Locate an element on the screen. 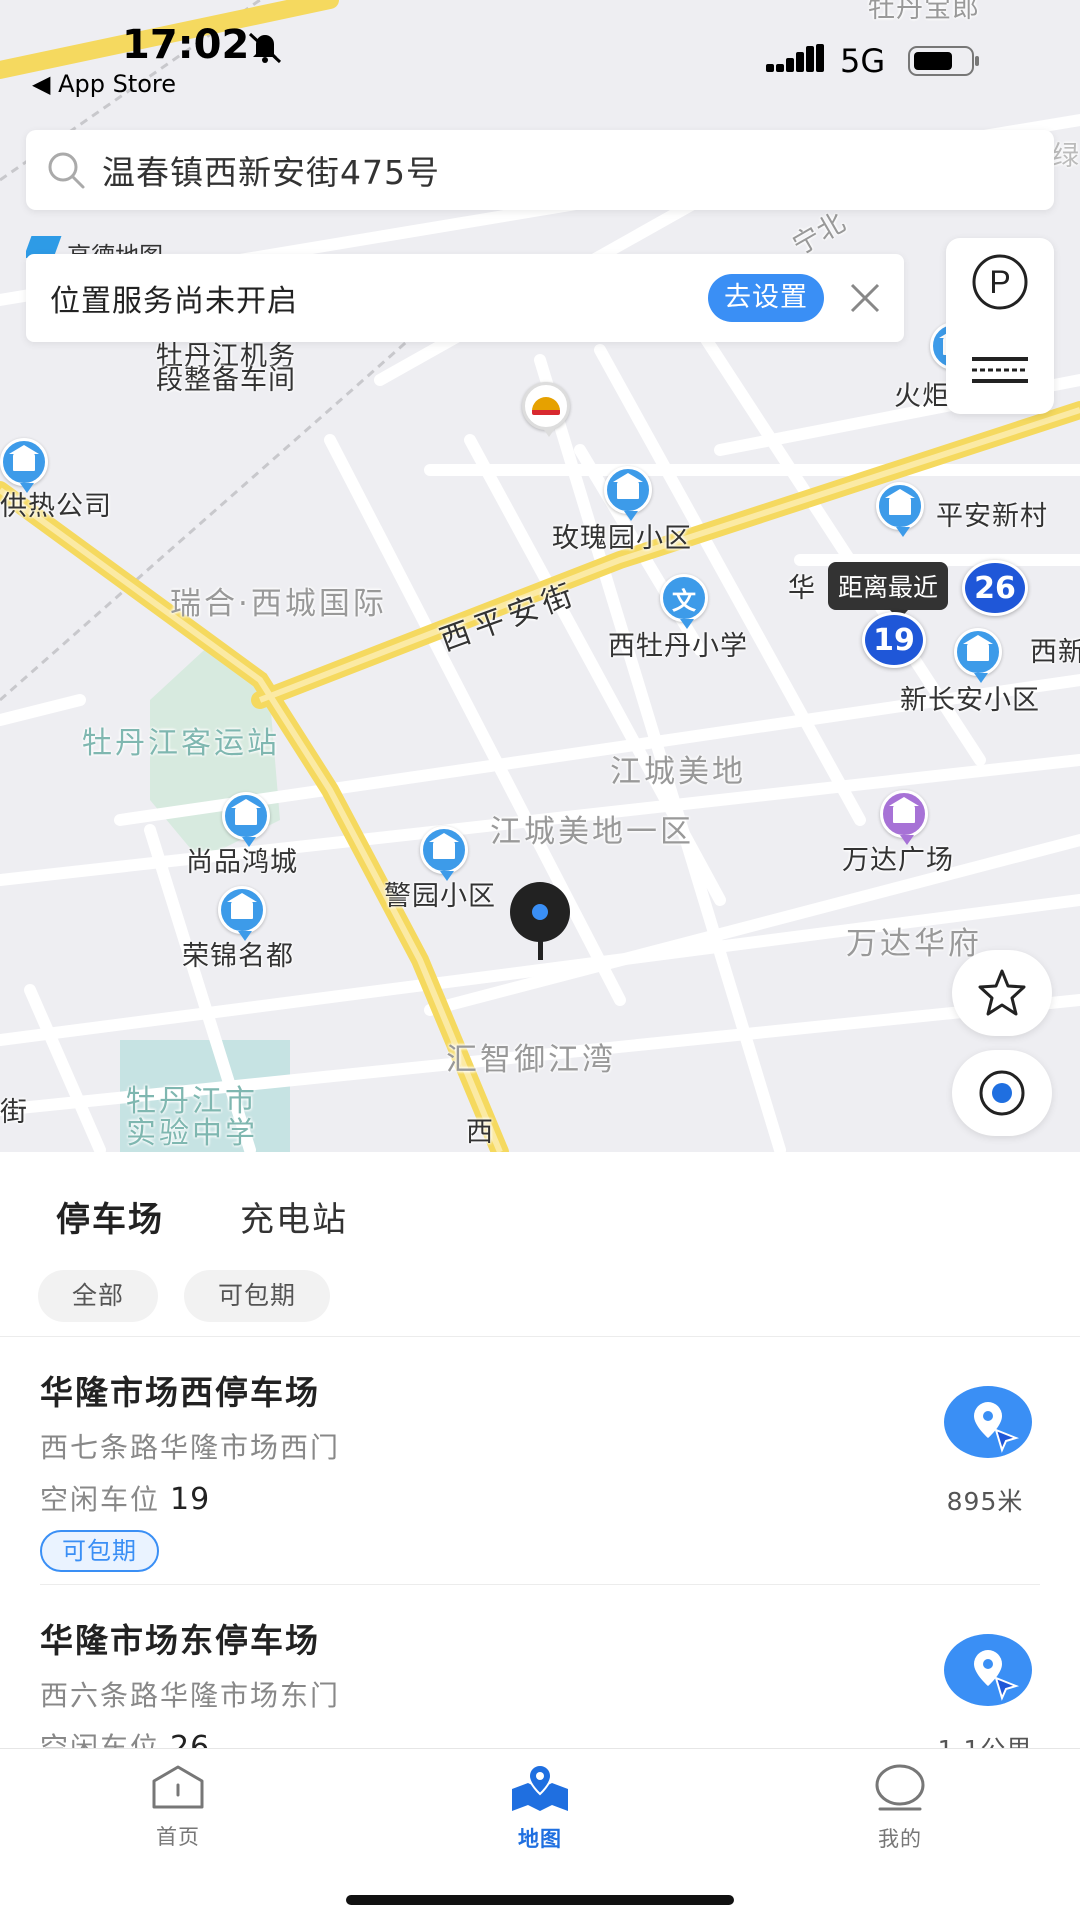 This screenshot has width=1080, height=1920. tabbar-map-label: 地图 is located at coordinates (540, 1839).